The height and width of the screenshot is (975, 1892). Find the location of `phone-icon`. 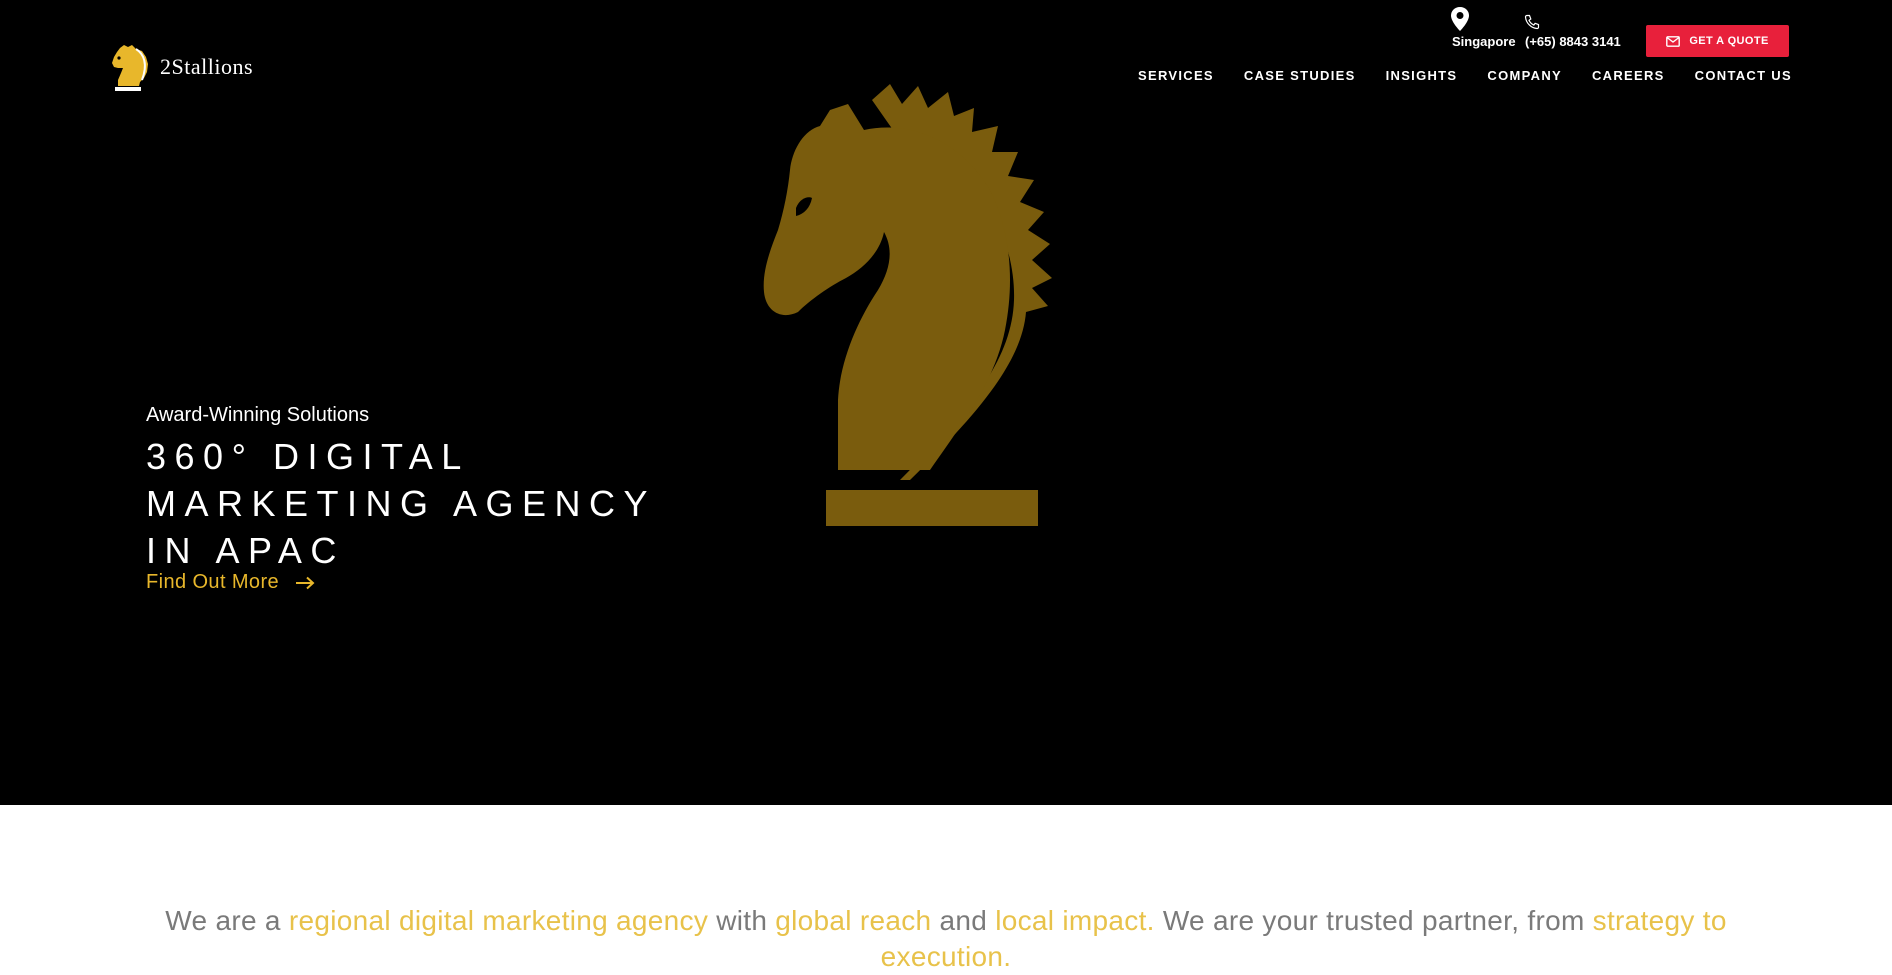

phone-icon is located at coordinates (1532, 22).